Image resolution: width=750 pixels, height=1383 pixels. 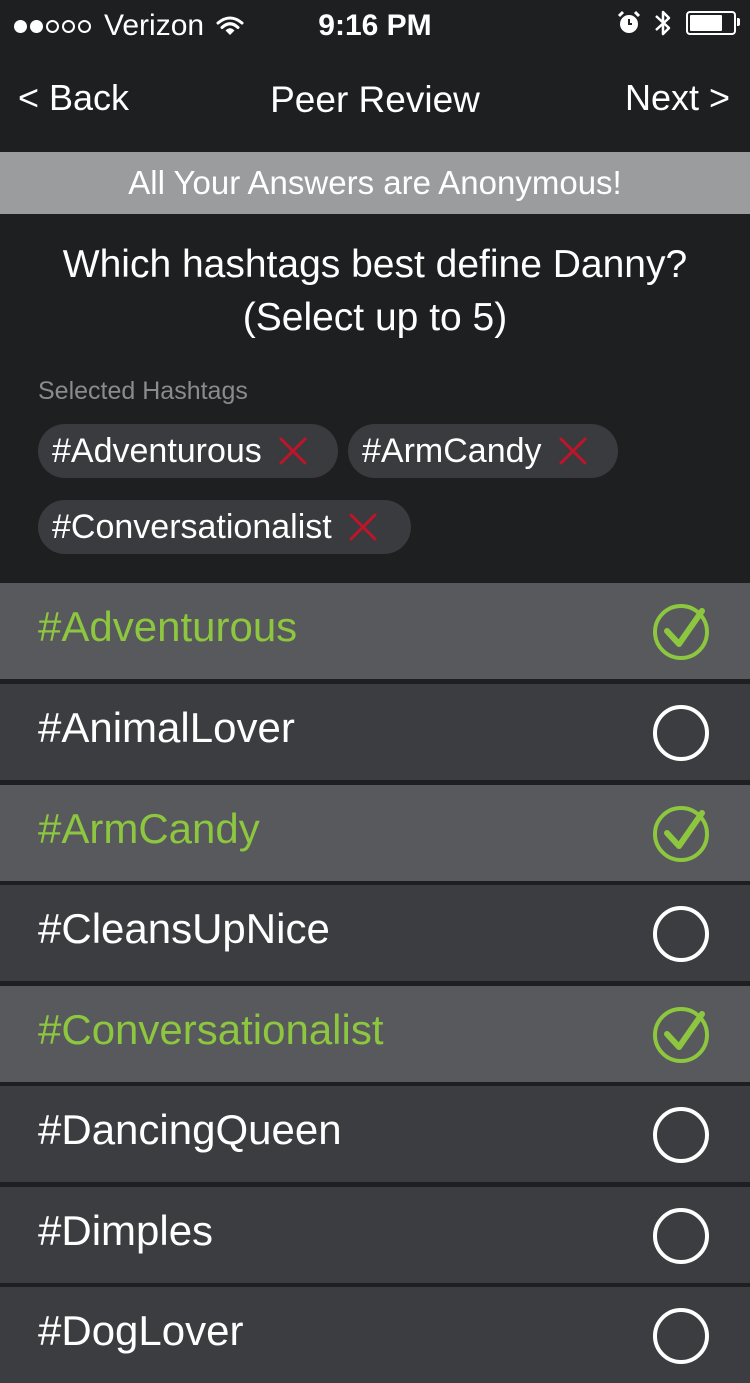 I want to click on hashtag-row-armcandy: #ArmCandy, so click(x=375, y=833).